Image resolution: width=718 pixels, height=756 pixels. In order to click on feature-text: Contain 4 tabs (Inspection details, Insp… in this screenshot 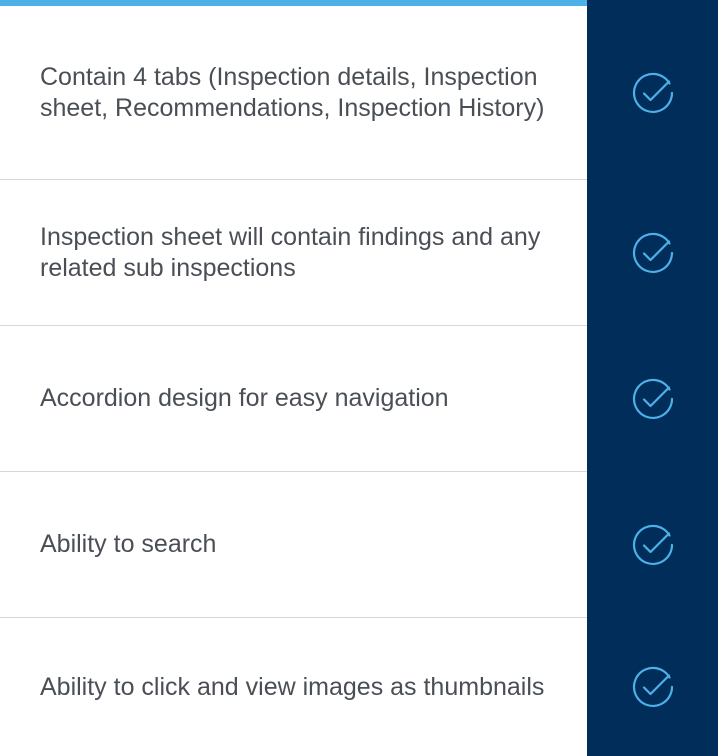, I will do `click(292, 92)`.